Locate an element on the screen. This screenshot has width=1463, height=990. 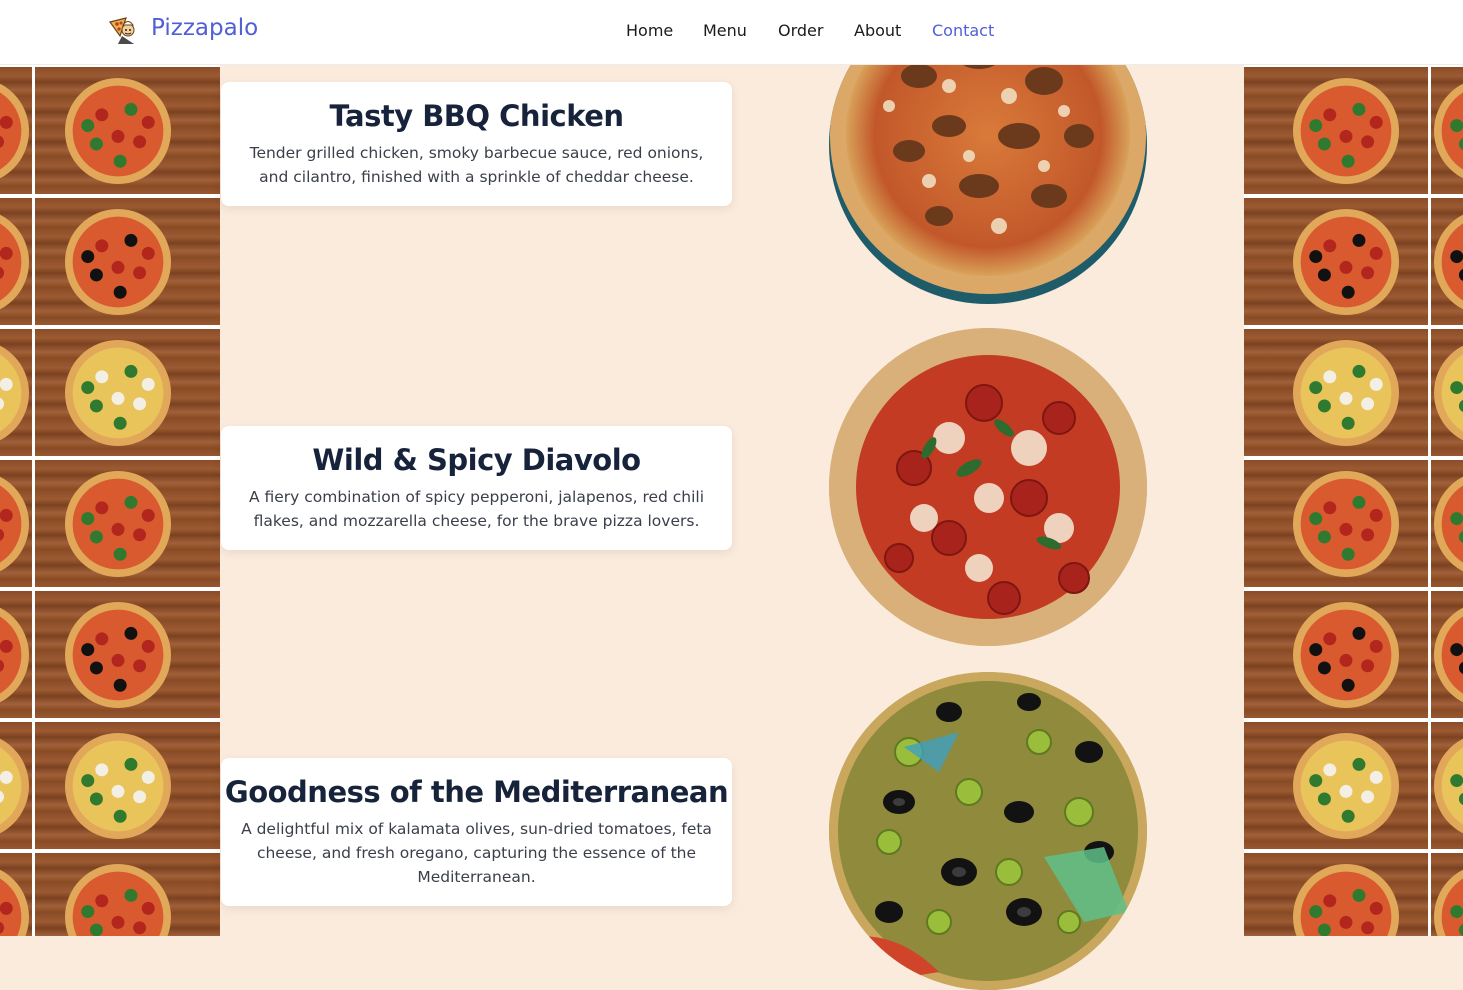
left-pizza-pattern-background is located at coordinates (110, 500).